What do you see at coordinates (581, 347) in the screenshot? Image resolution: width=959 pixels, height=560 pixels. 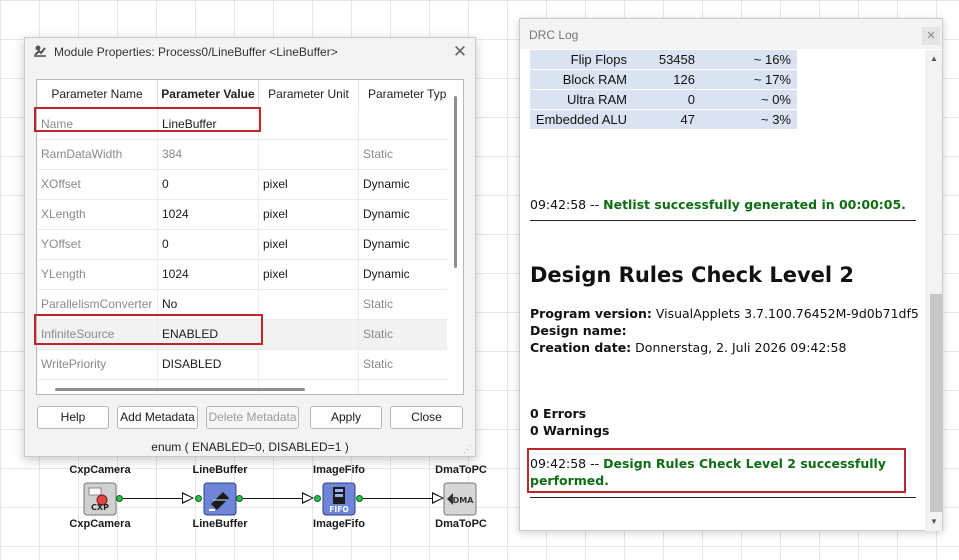 I see `creation-date-label: Creation date:` at bounding box center [581, 347].